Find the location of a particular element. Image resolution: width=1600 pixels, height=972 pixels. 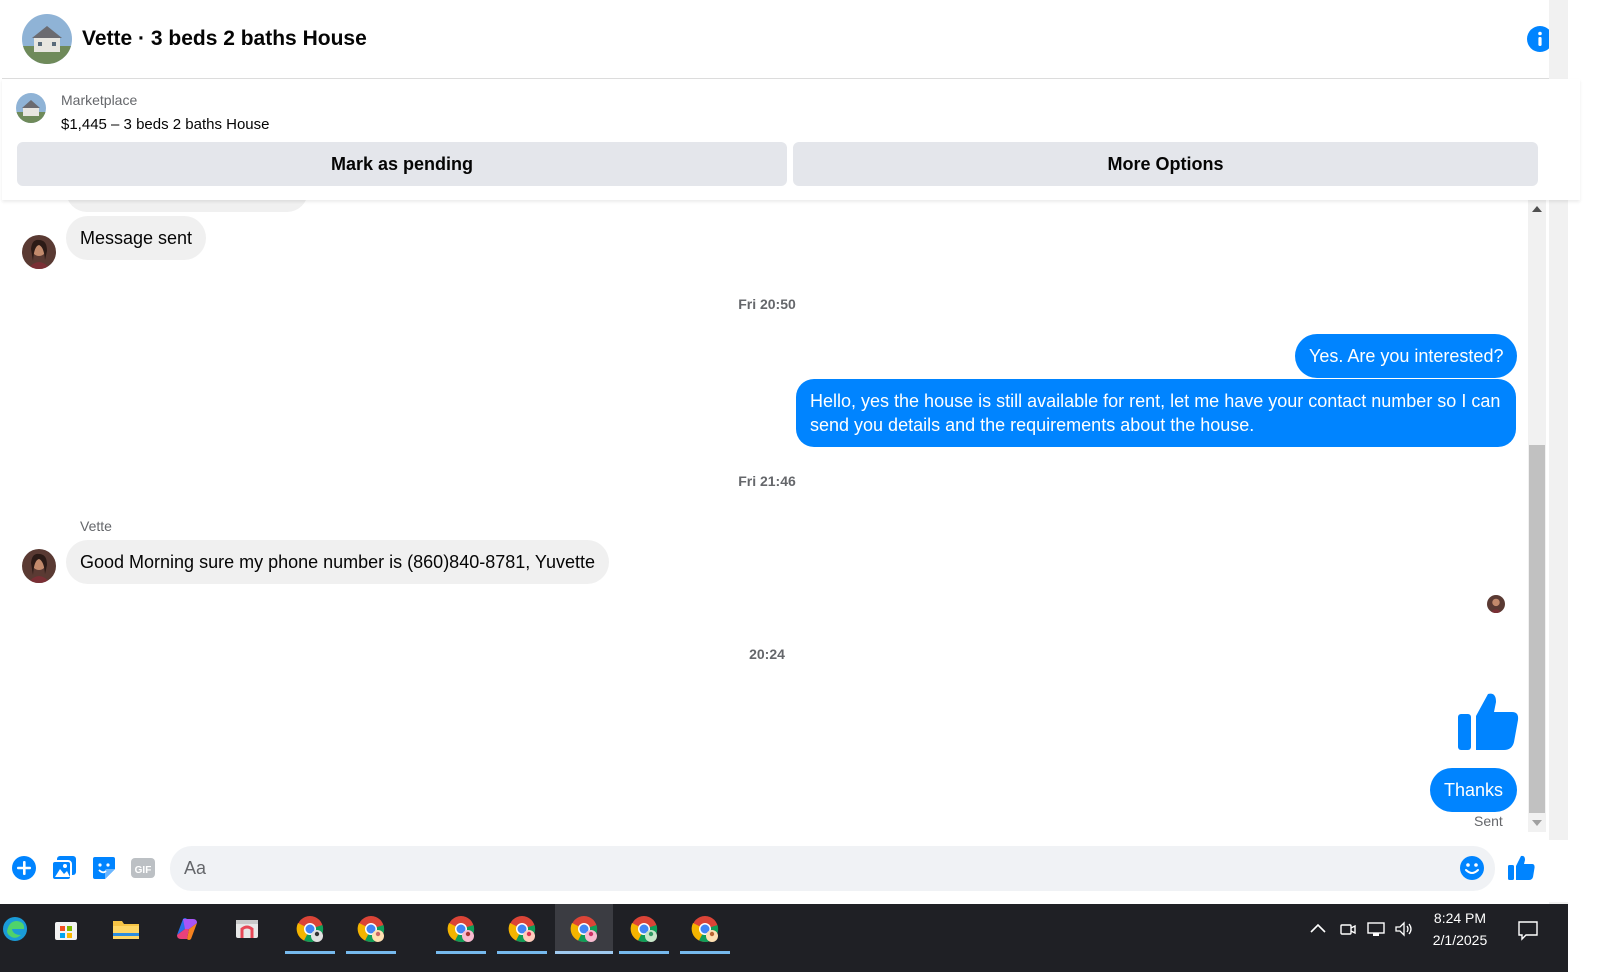

marketplace-label: Marketplace is located at coordinates (99, 100).